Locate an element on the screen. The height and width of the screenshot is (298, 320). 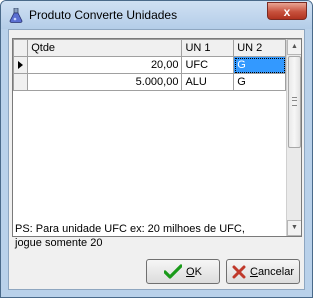
grid-indicator-header is located at coordinates (21, 48).